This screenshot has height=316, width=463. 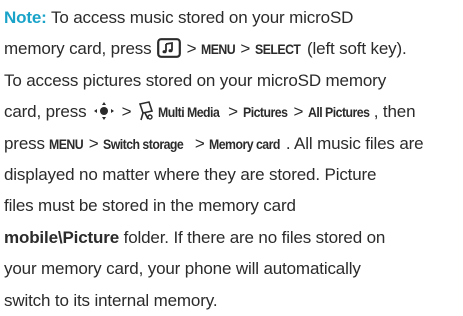 I want to click on text: memory card, press, so click(x=80, y=49).